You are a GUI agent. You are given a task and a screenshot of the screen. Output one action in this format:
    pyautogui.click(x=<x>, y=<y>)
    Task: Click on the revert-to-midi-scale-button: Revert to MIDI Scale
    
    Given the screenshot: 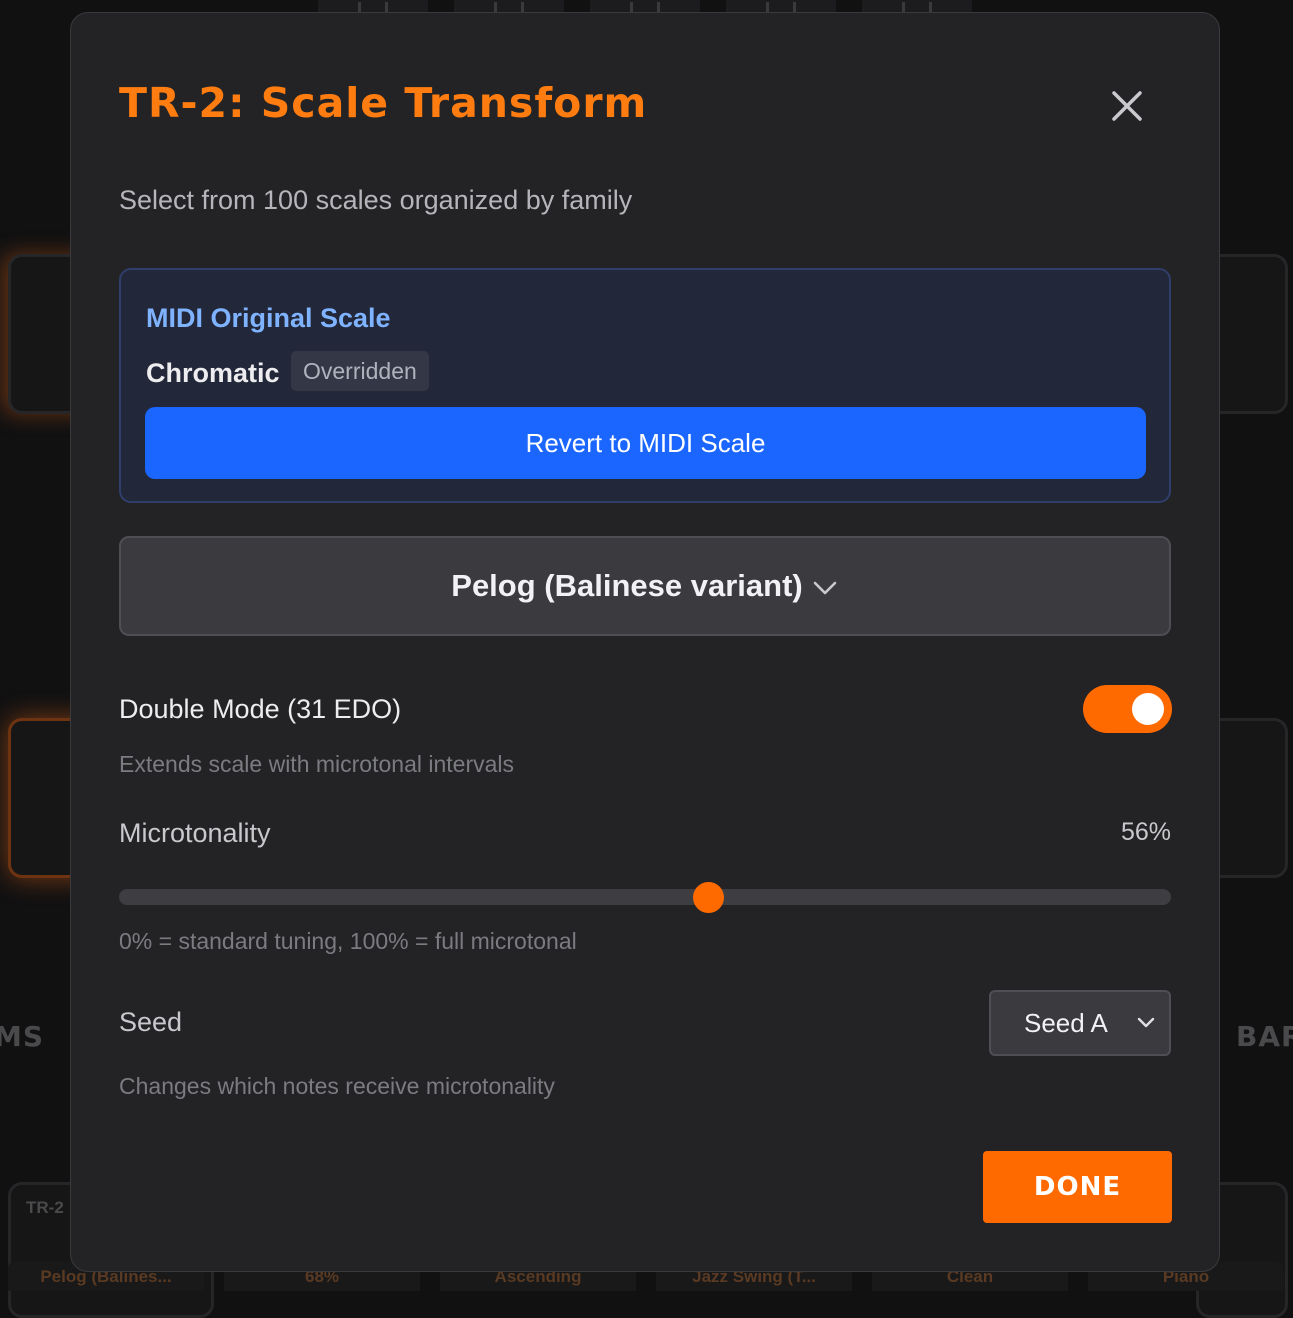 What is the action you would take?
    pyautogui.click(x=645, y=443)
    